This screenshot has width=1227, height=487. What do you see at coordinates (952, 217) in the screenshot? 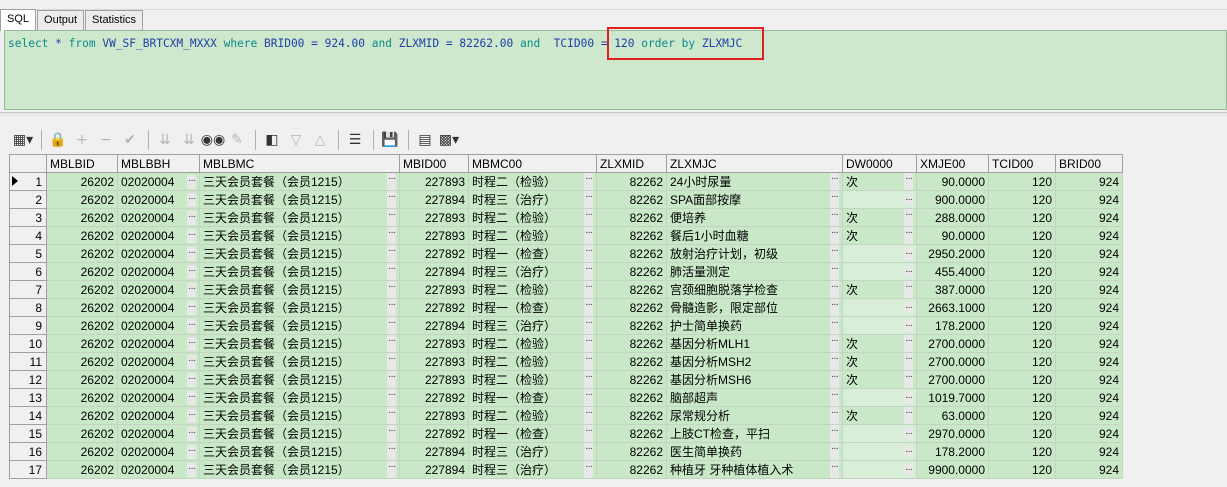
I see `cell-xmje00: 288.0000` at bounding box center [952, 217].